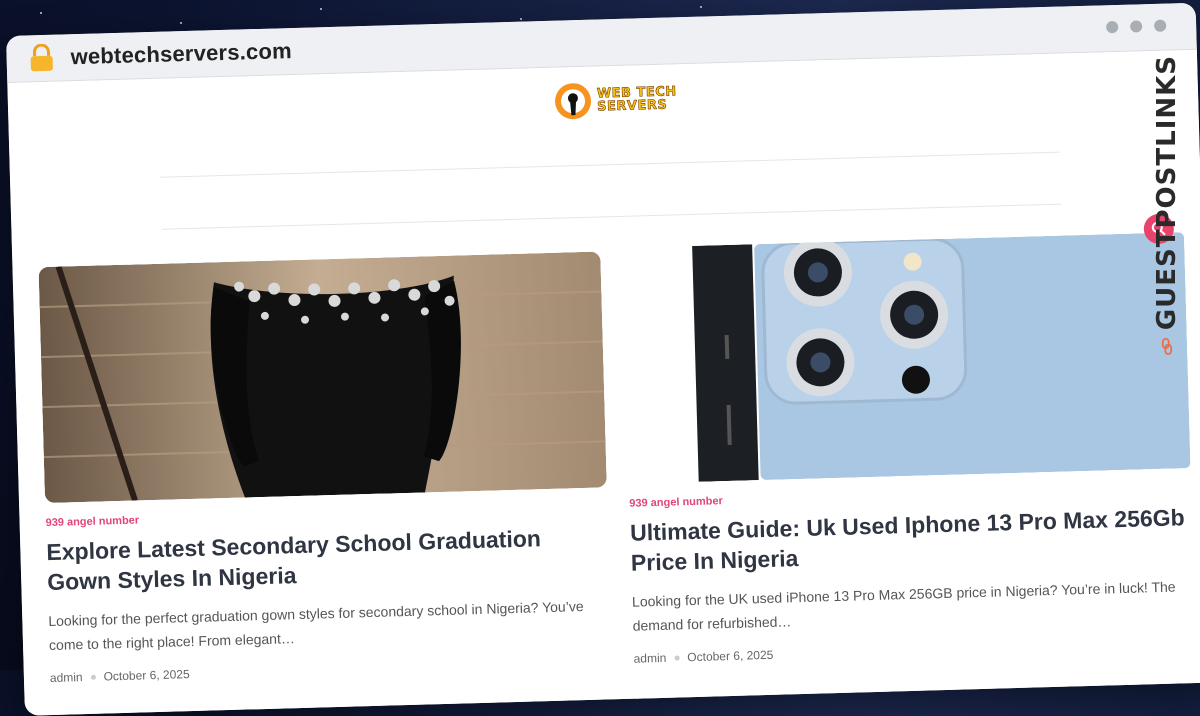  I want to click on site-logo: WEB TECH SERVERS, so click(614, 99).